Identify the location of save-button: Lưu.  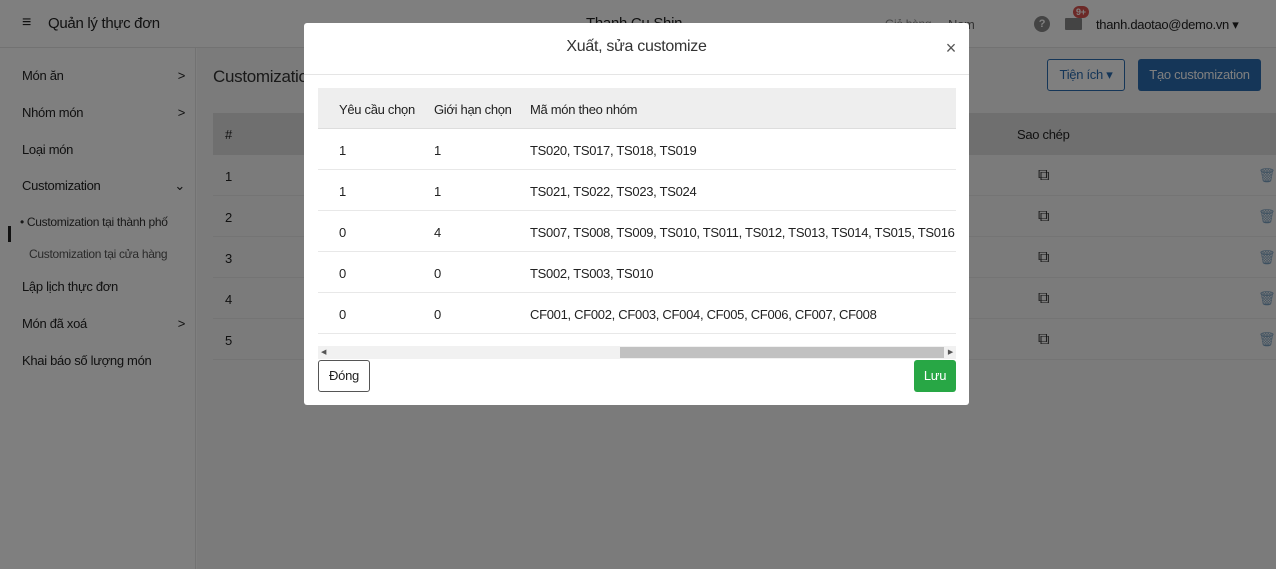
(935, 376).